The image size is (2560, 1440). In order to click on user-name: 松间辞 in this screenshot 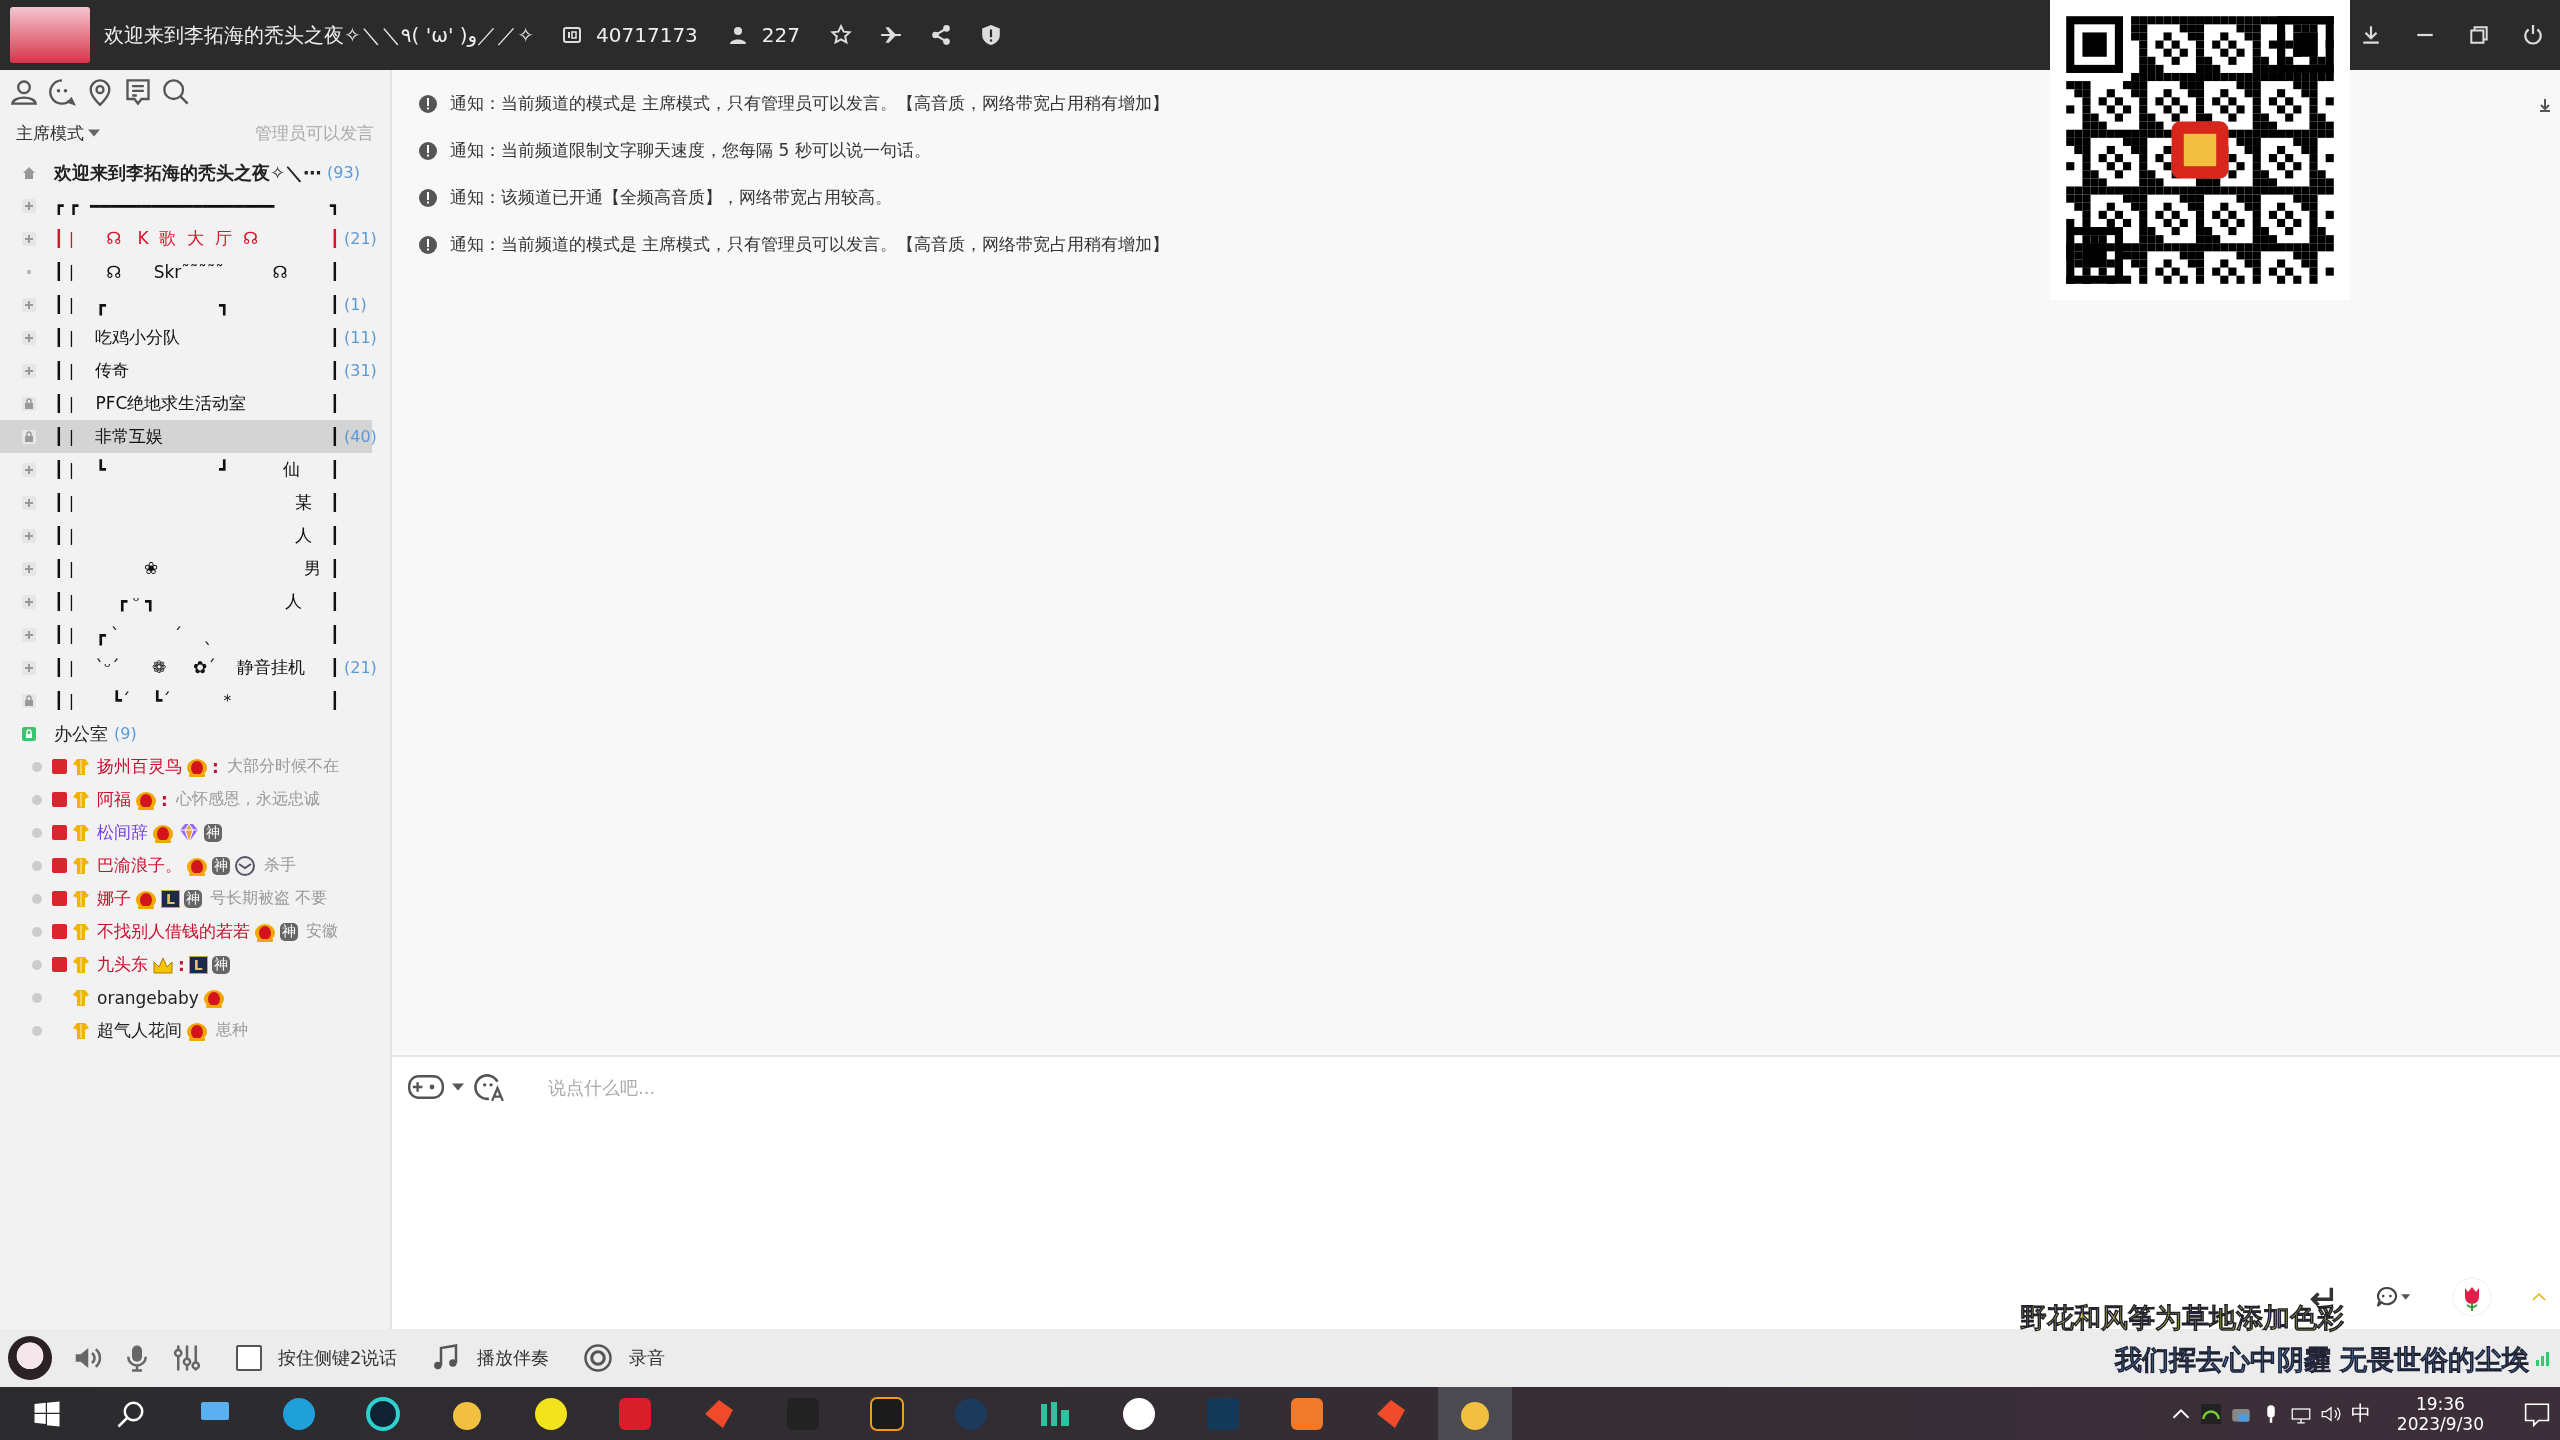, I will do `click(122, 832)`.